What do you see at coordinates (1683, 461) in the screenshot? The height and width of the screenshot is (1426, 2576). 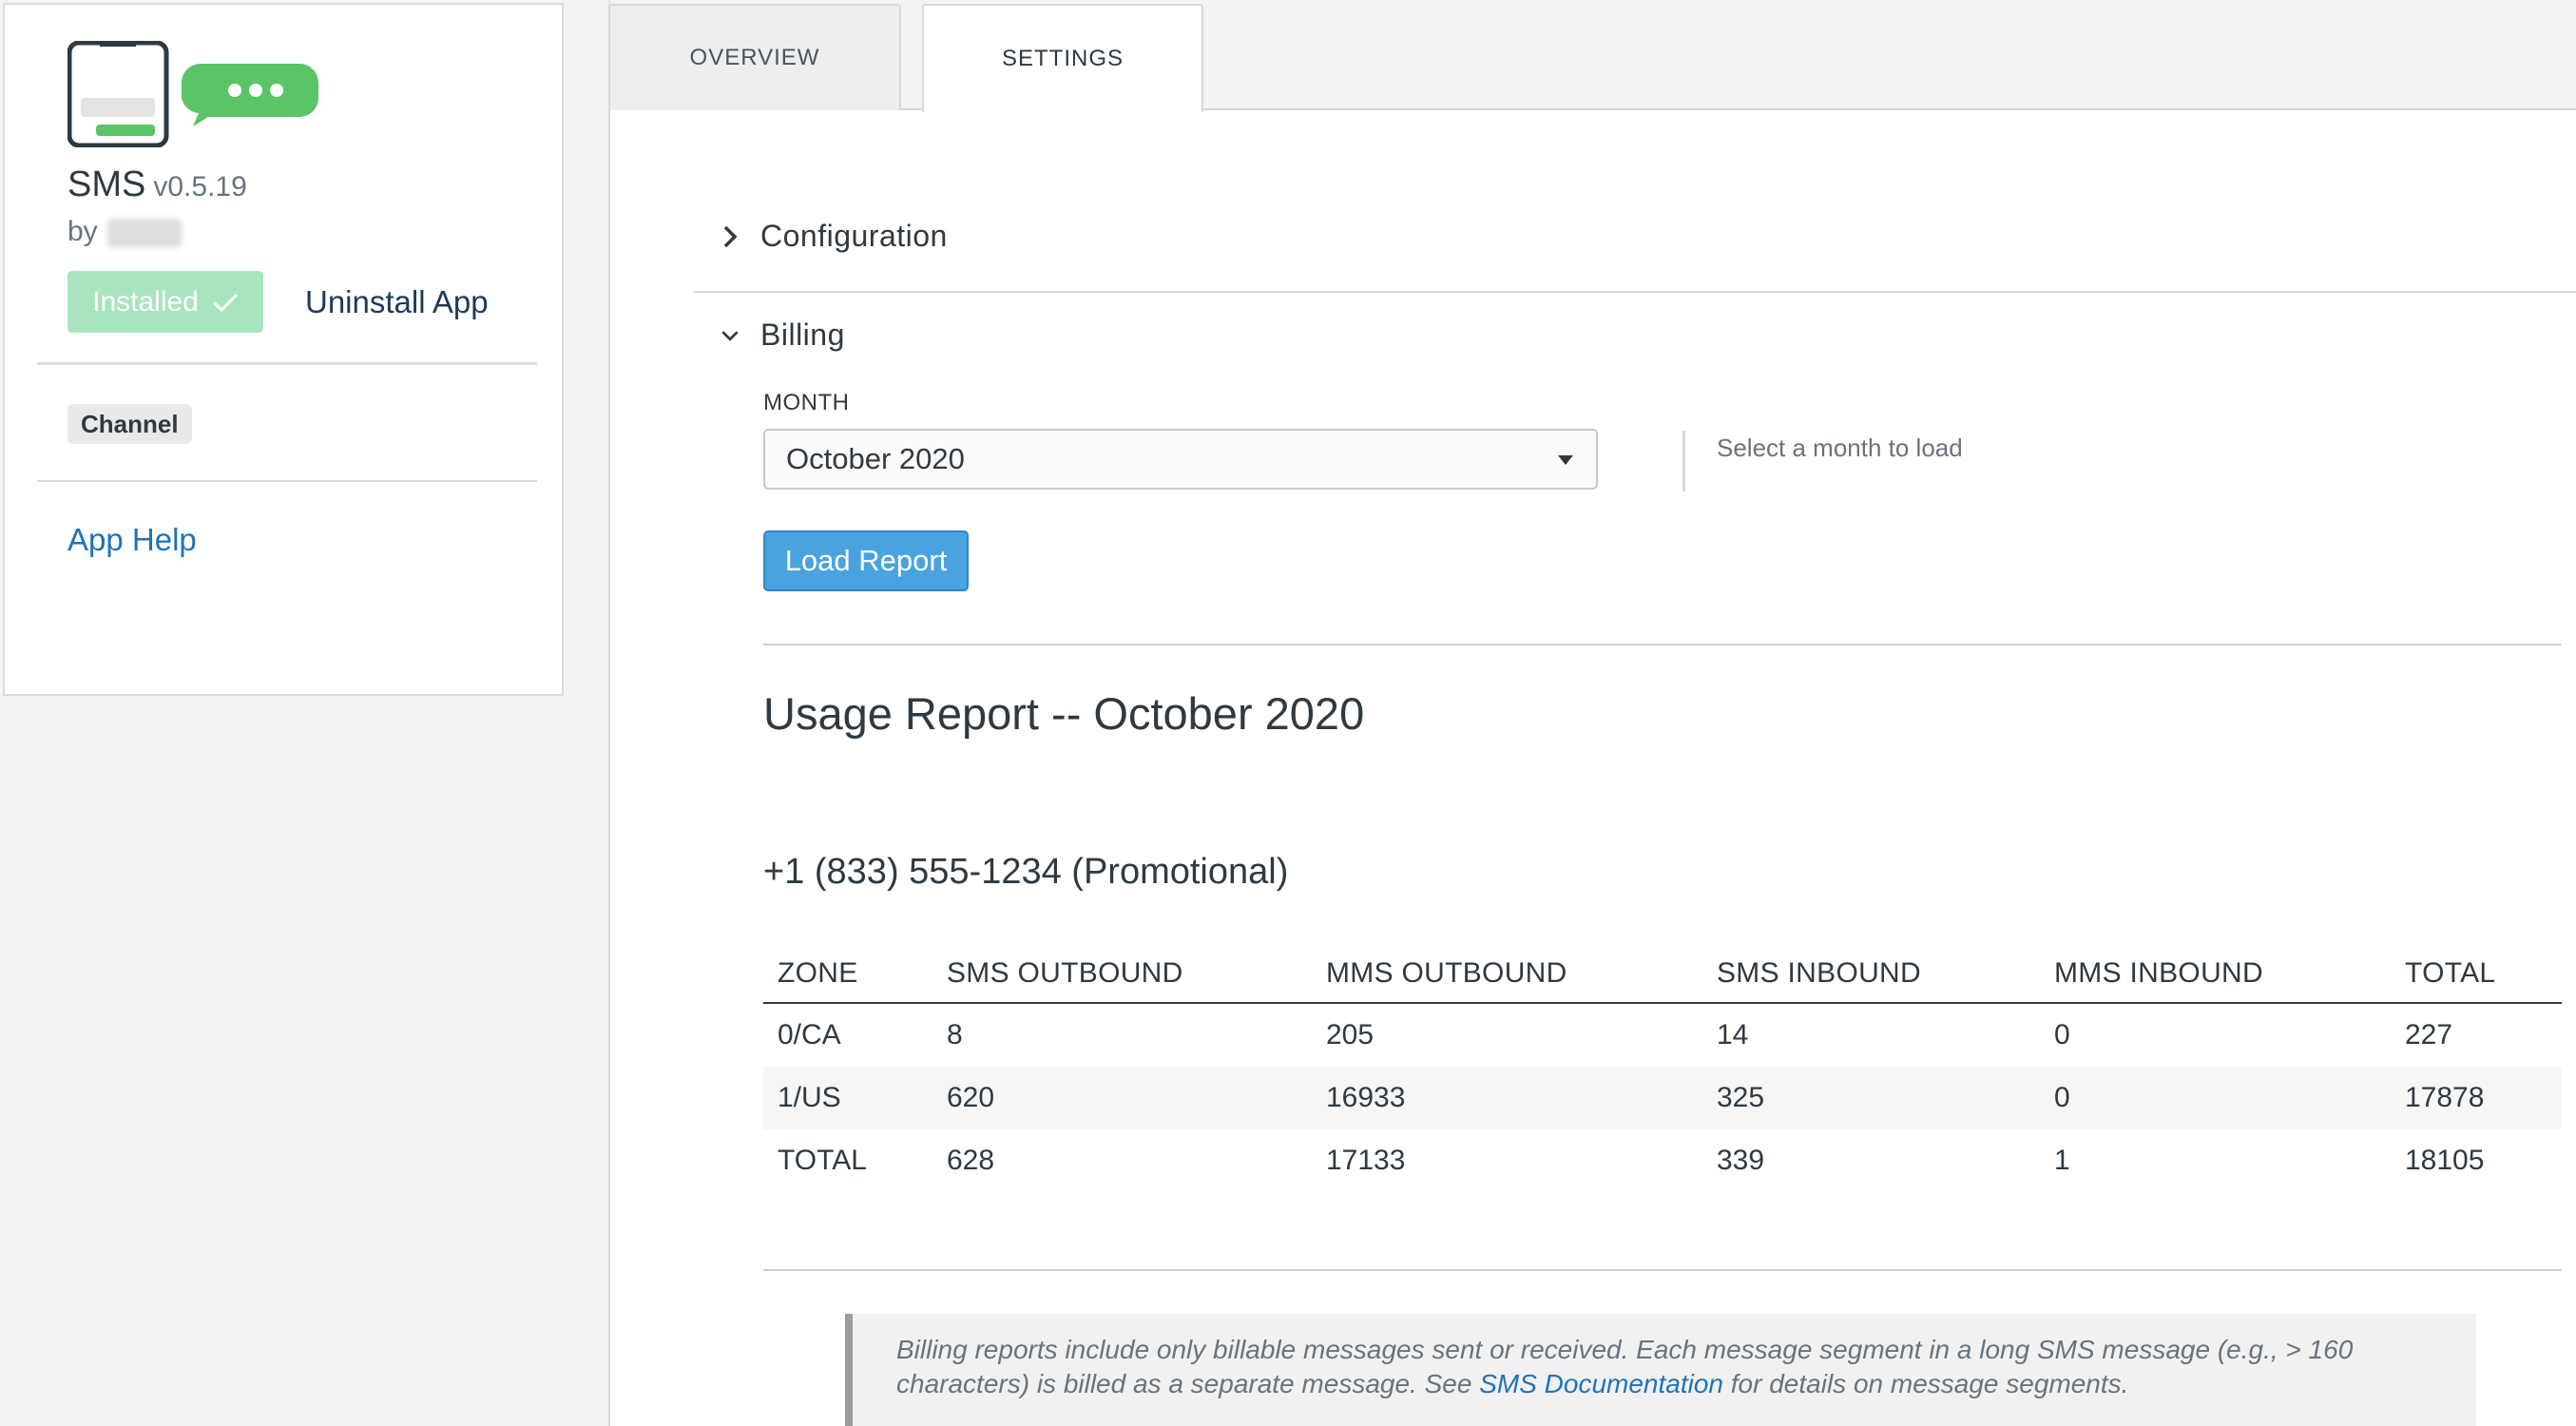 I see `hint-divider` at bounding box center [1683, 461].